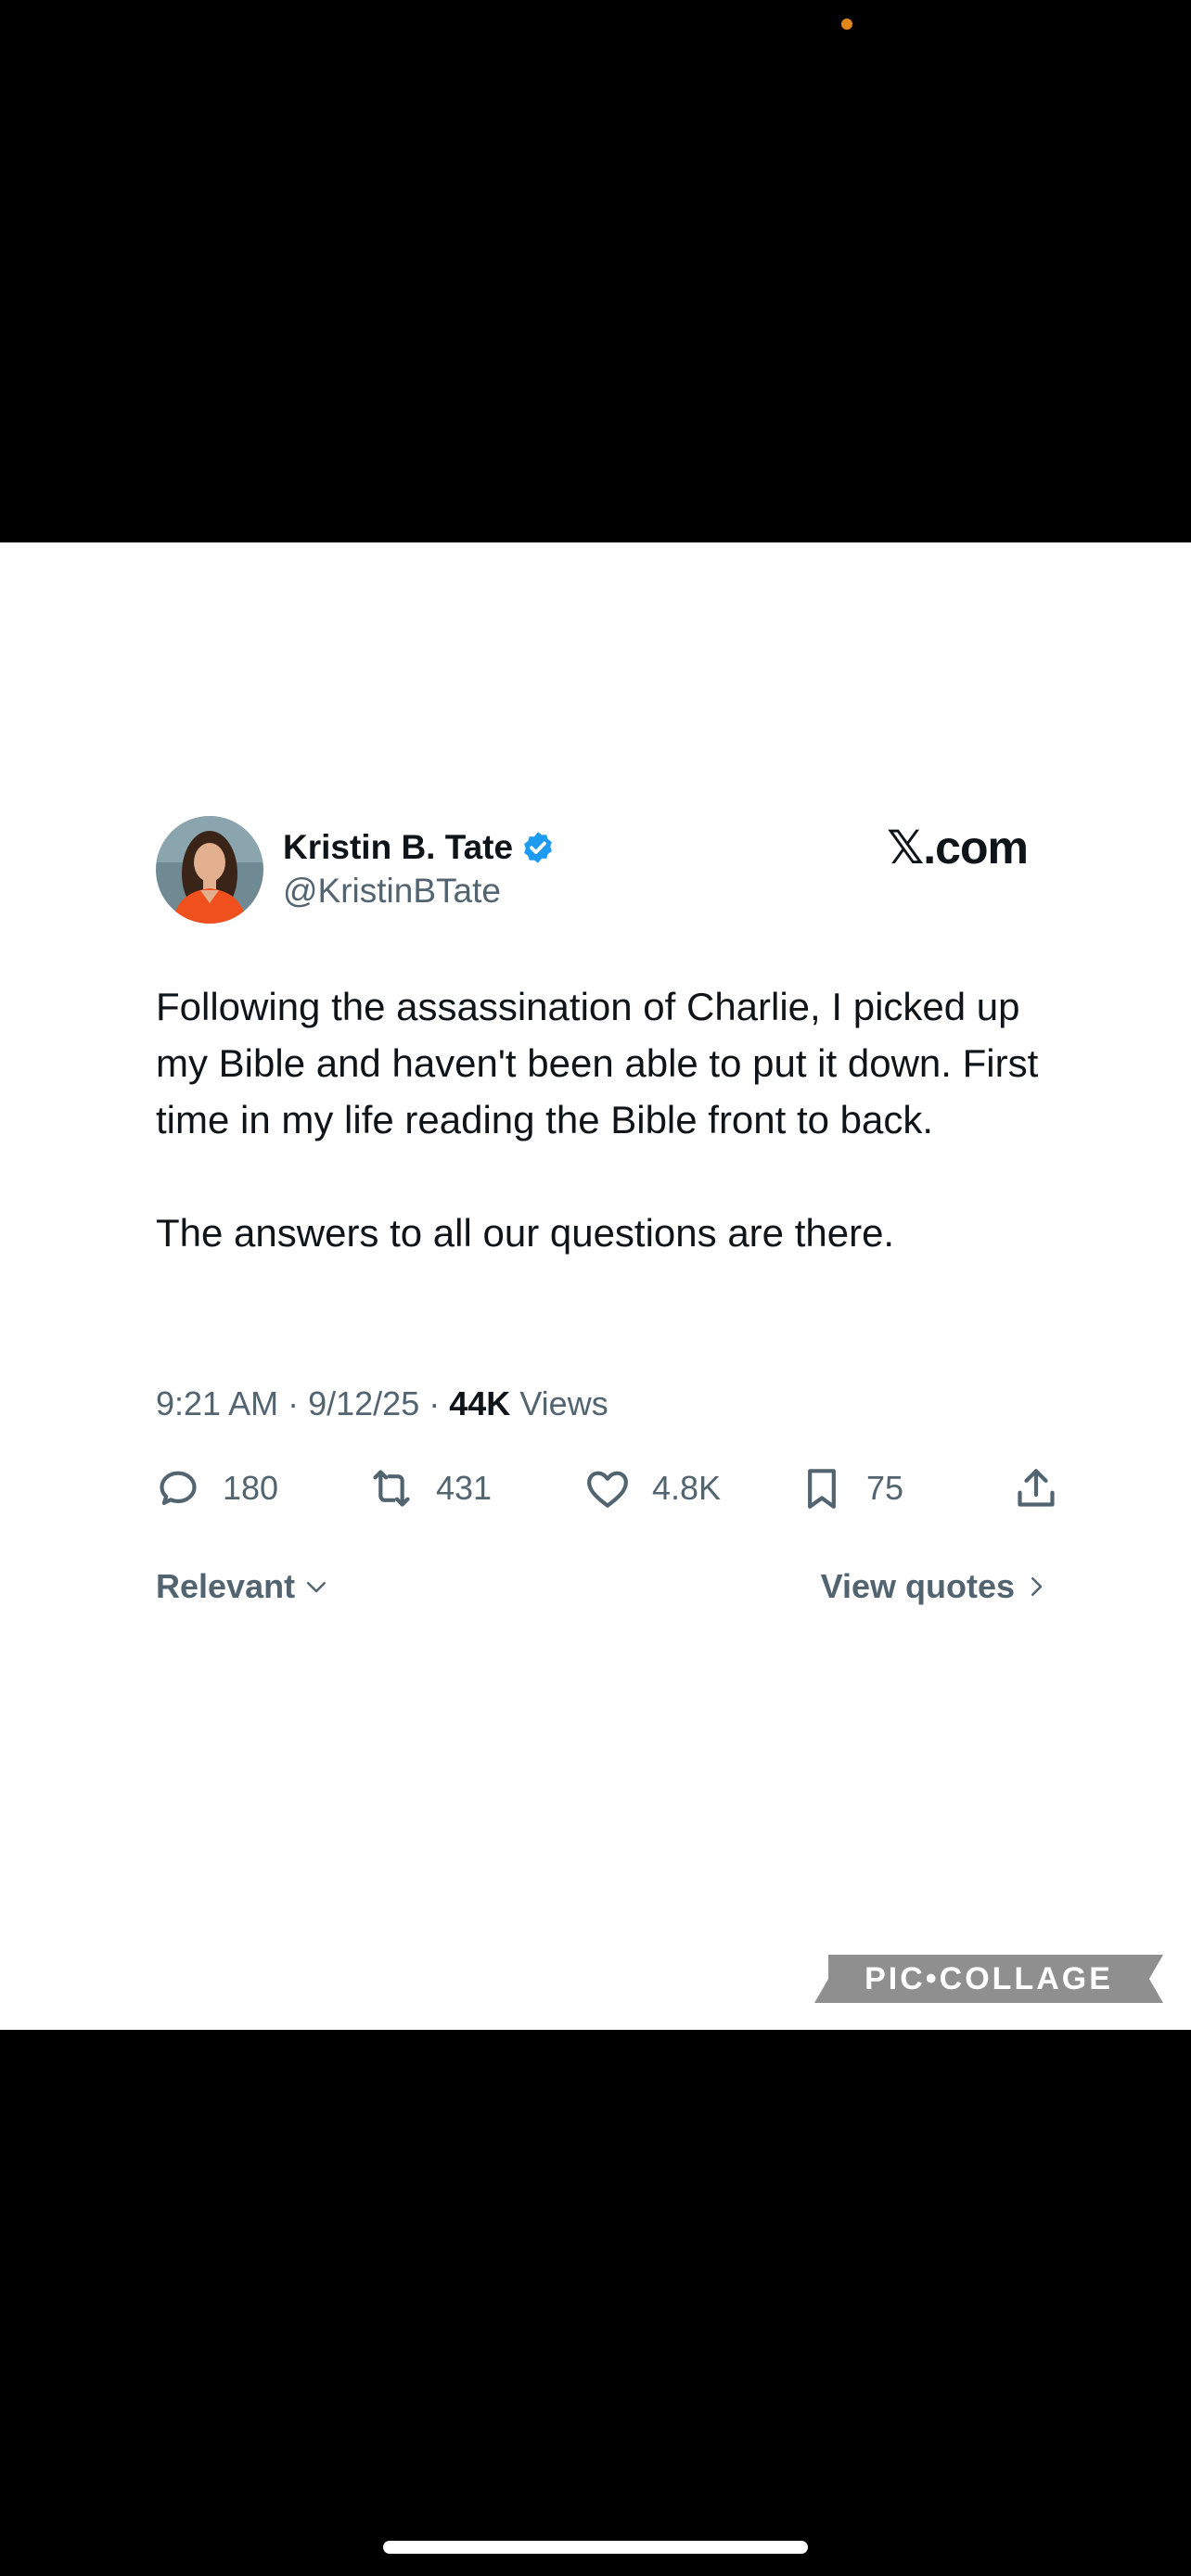  Describe the element at coordinates (215, 1488) in the screenshot. I see `reply-button: 180` at that location.